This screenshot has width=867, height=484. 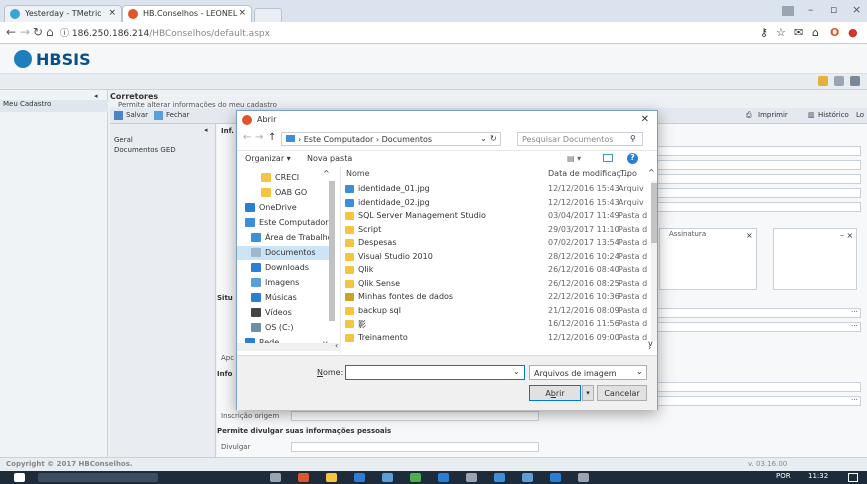 I want to click on nav-item: OneDrive, so click(x=285, y=208).